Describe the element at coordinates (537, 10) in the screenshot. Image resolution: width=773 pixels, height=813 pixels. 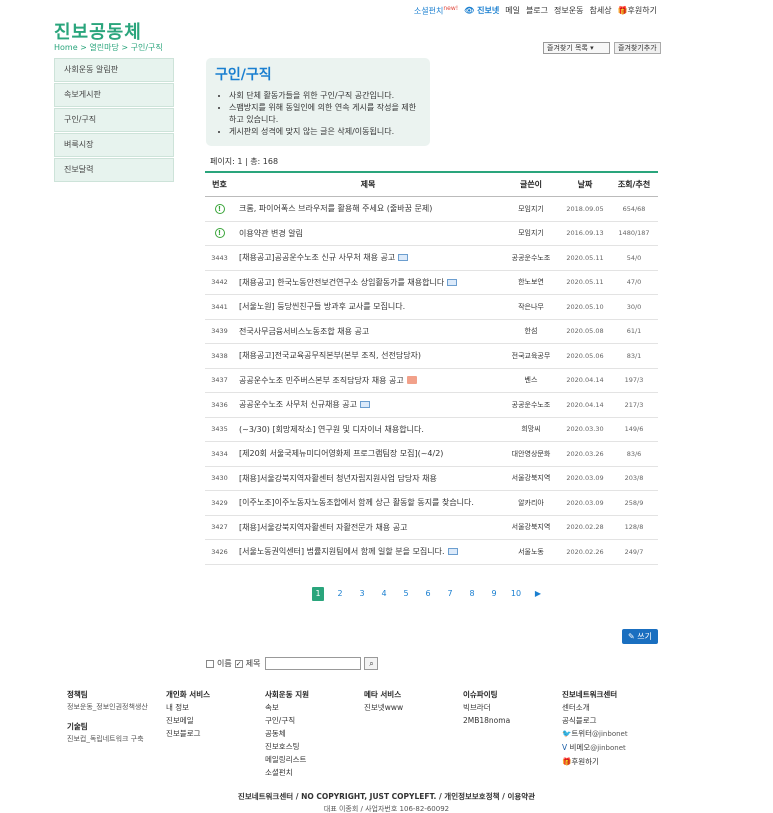
I see `top-link-blog: 블로그` at that location.